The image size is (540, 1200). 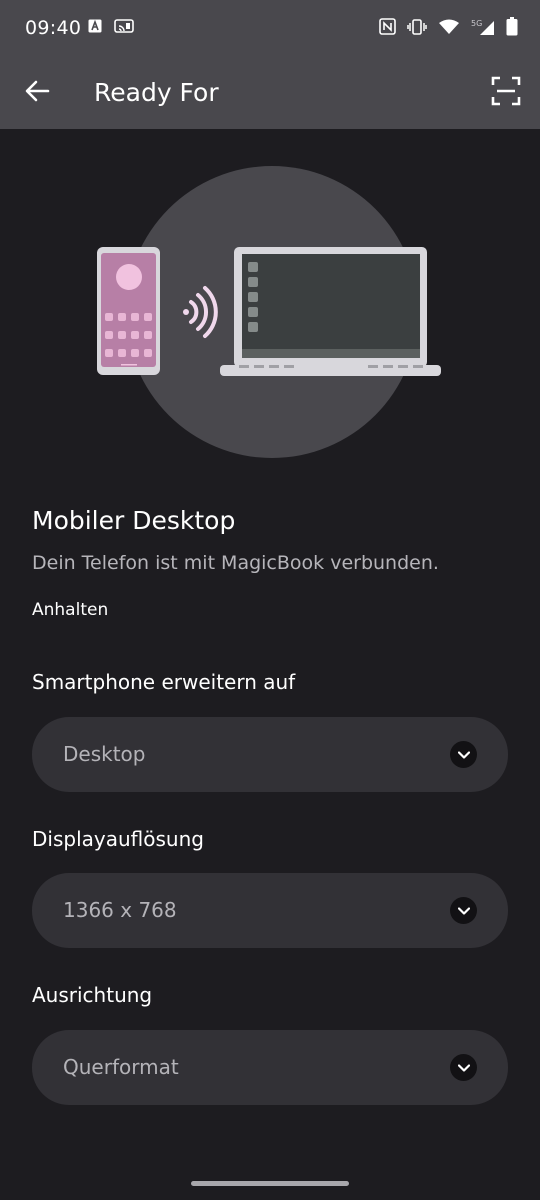 I want to click on arrow-back-icon, so click(x=37, y=93).